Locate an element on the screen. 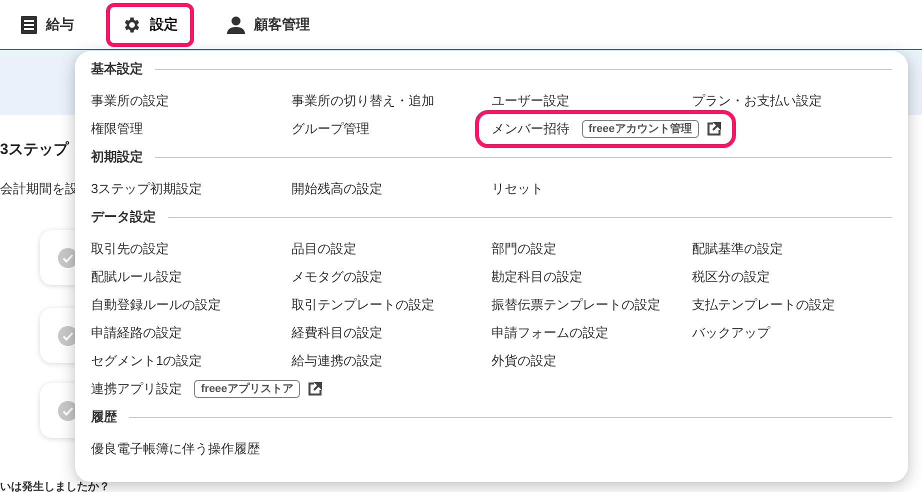 Image resolution: width=922 pixels, height=492 pixels. menu-item: 支払テンプレートの設定 is located at coordinates (792, 305).